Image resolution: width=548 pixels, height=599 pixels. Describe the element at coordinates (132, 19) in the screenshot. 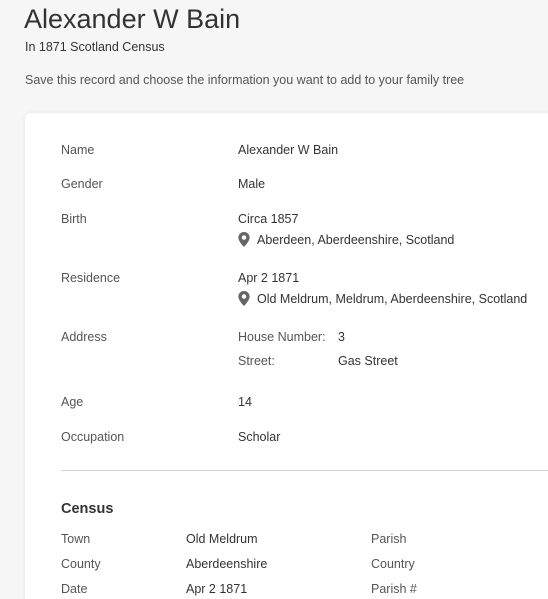

I see `page-title: Alexander W Bain` at that location.